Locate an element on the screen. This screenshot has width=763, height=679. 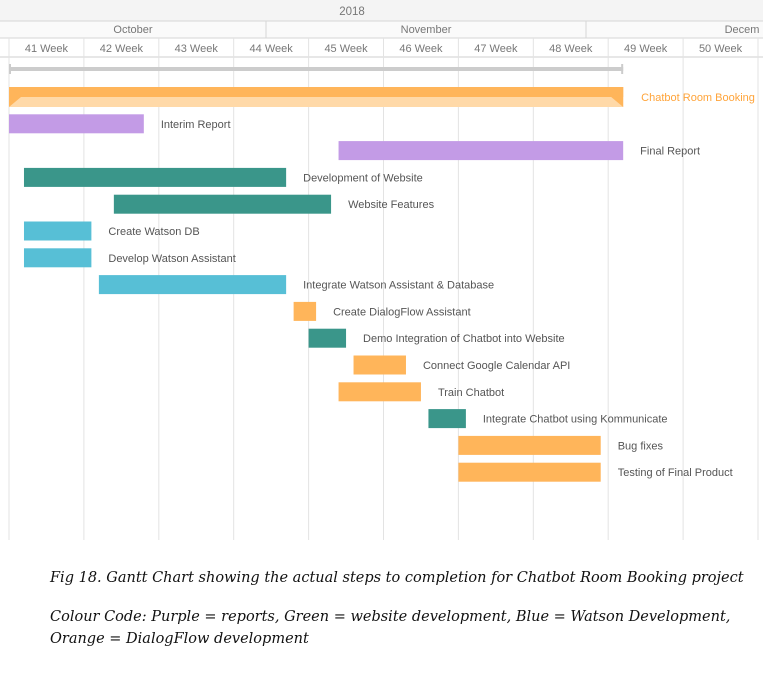
task-bar-development-of-website is located at coordinates (155, 177).